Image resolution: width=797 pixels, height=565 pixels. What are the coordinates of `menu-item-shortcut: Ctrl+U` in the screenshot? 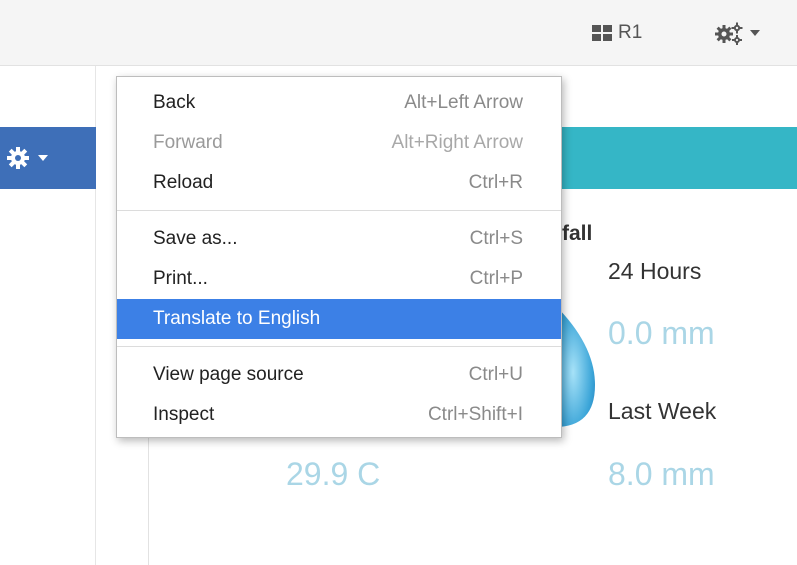 It's located at (495, 374).